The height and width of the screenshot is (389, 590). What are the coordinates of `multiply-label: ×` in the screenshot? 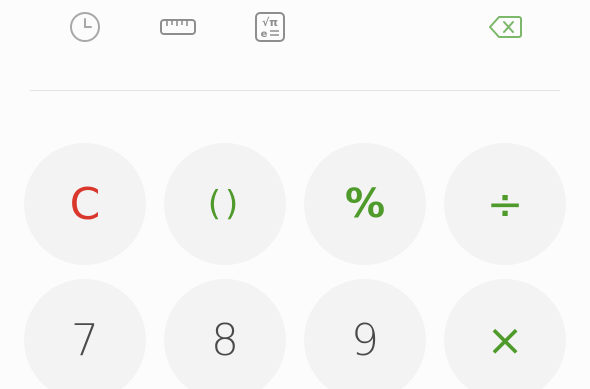 It's located at (505, 340).